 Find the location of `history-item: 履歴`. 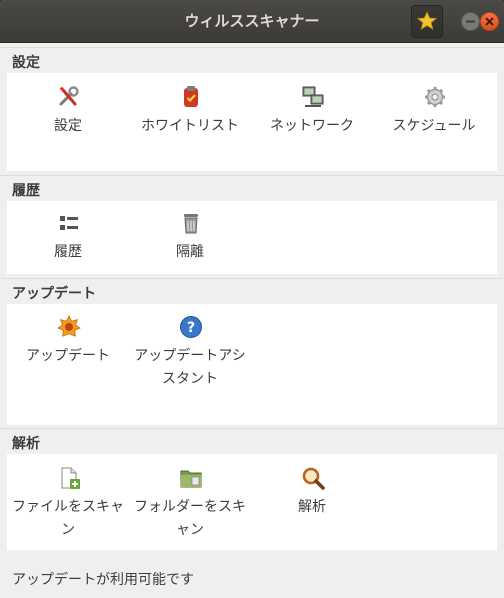

history-item: 履歴 is located at coordinates (68, 241).